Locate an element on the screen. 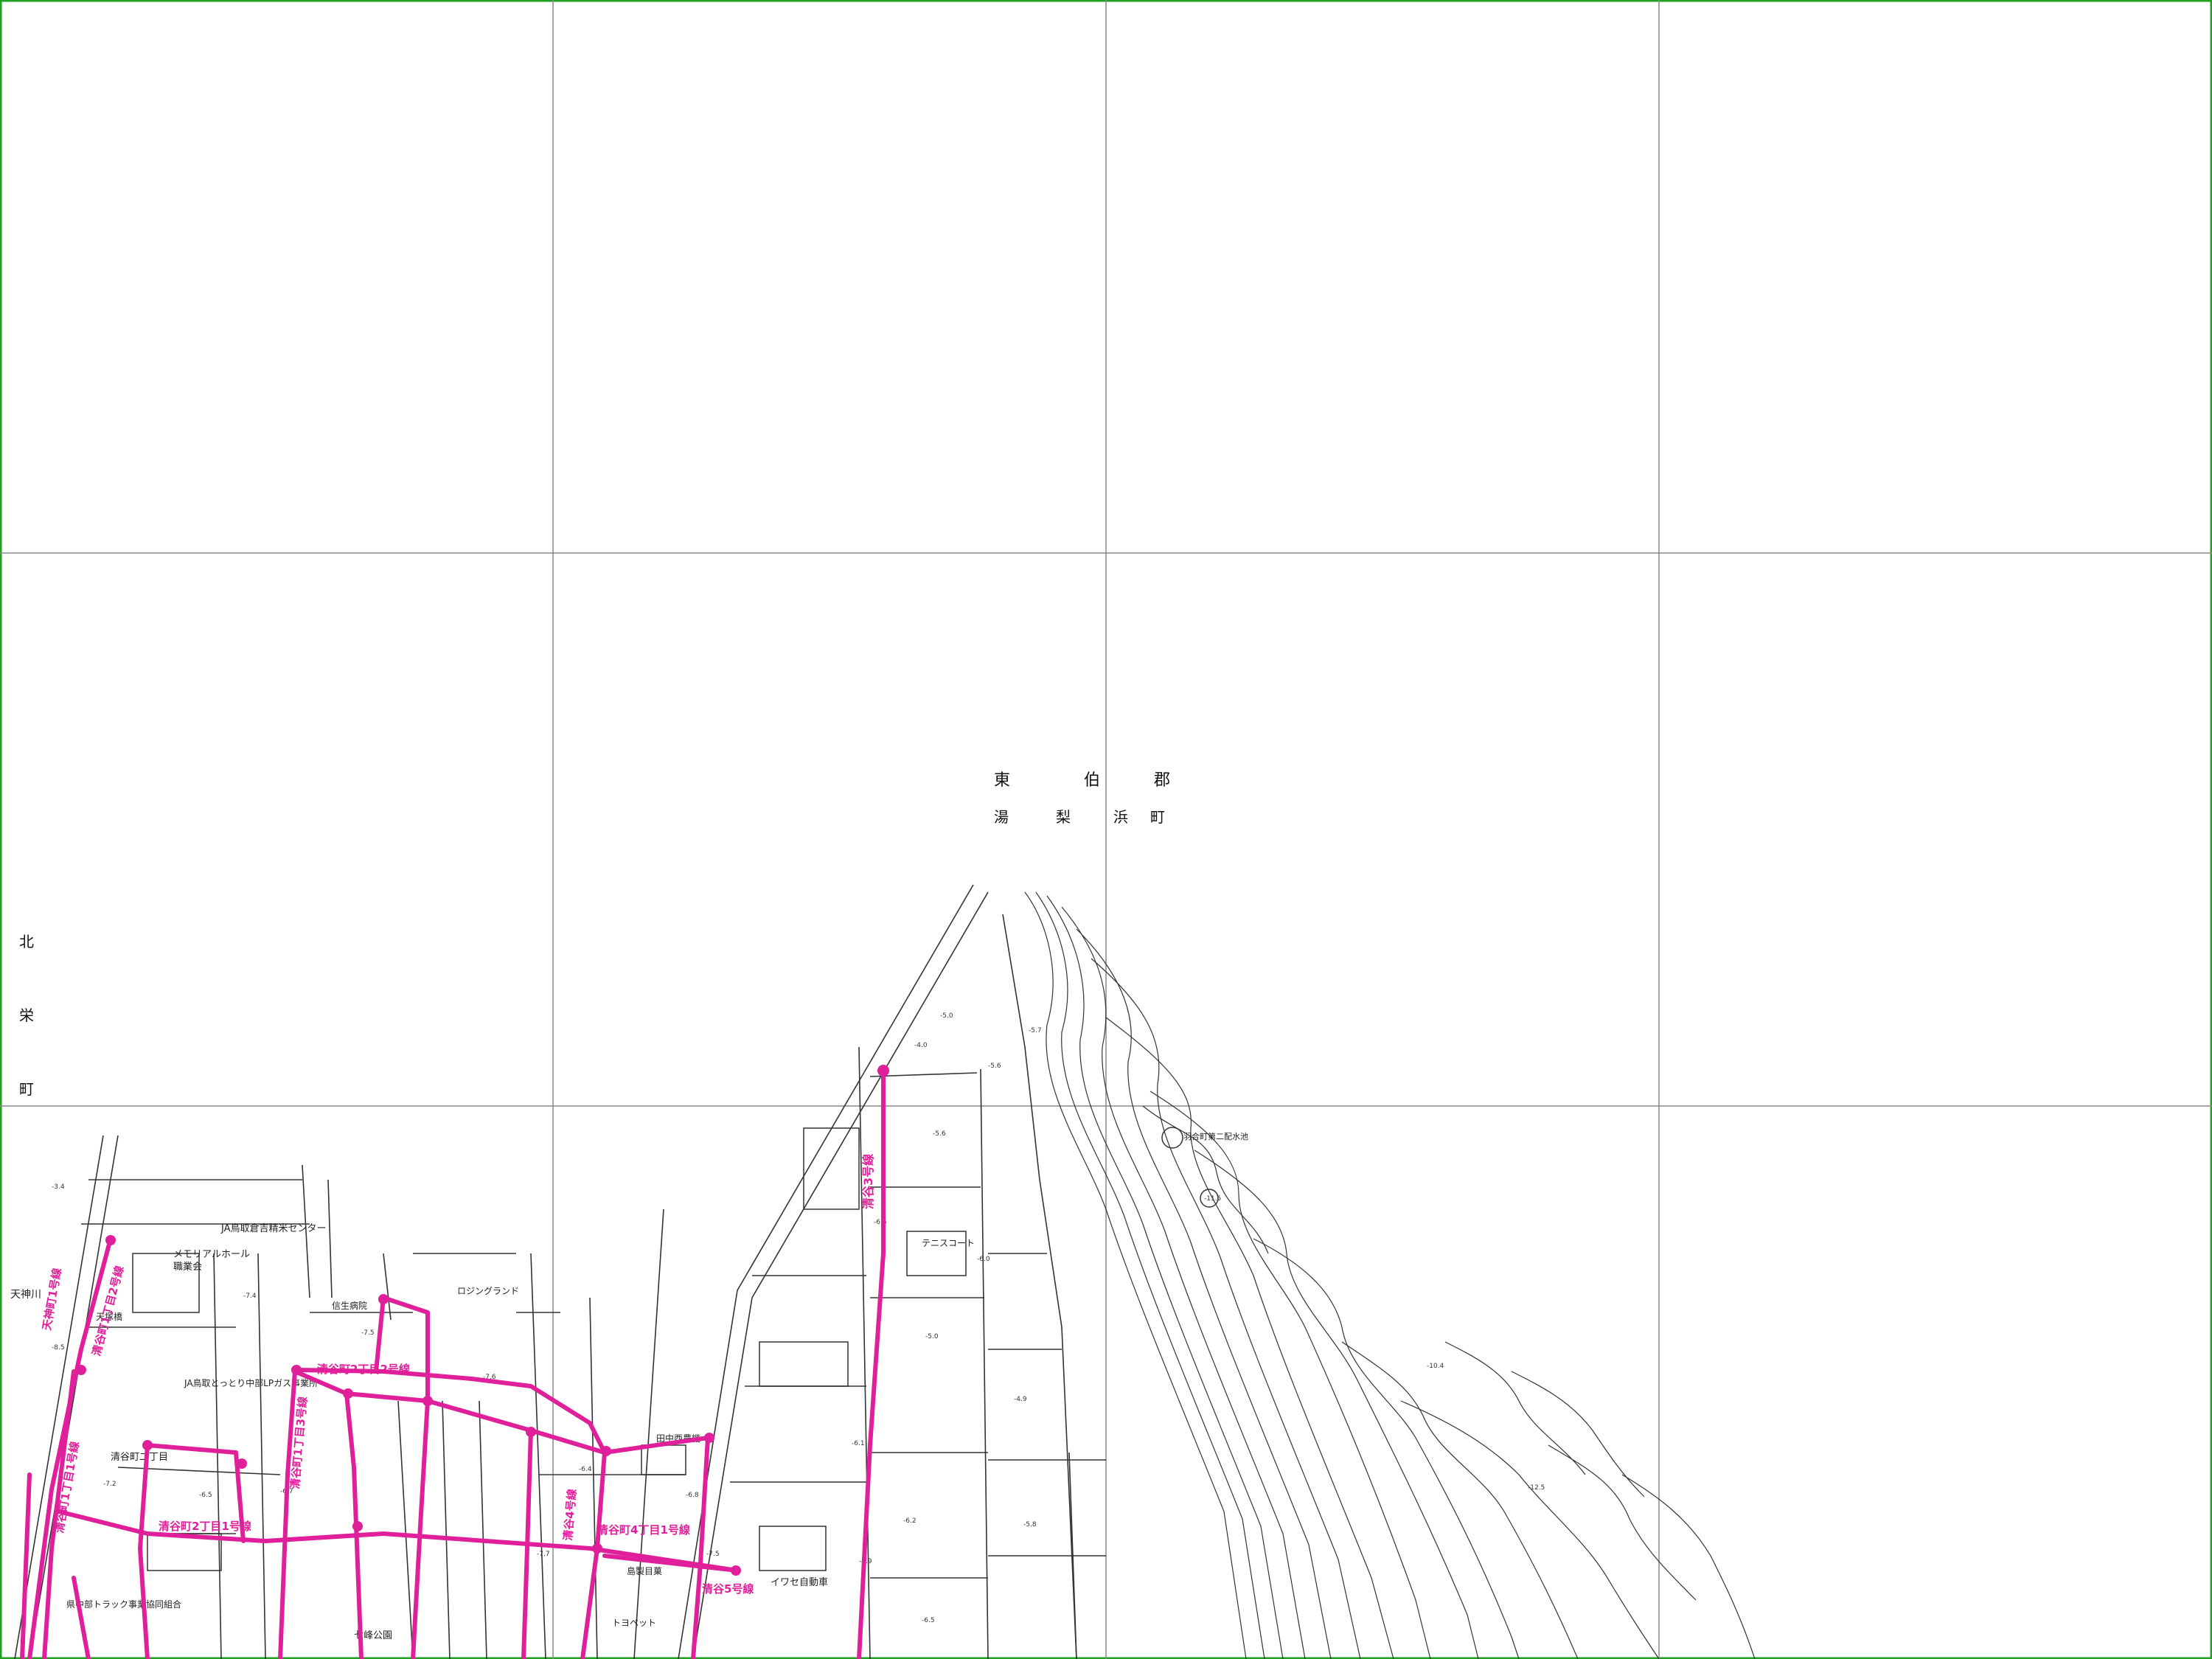 The image size is (2212, 1659). place-label-gas: JA鳥取とっとり中部LPガス事業所 is located at coordinates (251, 1382).